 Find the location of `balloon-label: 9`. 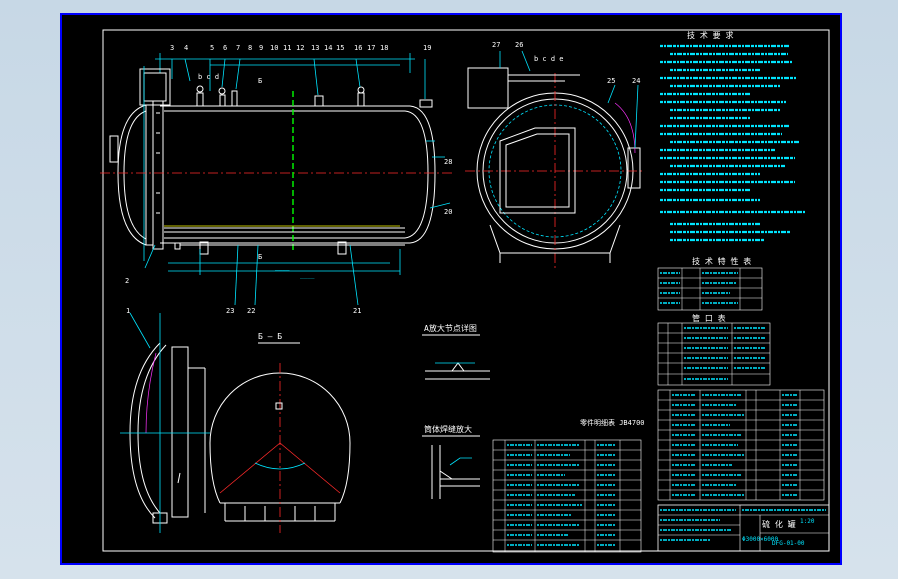

balloon-label: 9 is located at coordinates (261, 48).